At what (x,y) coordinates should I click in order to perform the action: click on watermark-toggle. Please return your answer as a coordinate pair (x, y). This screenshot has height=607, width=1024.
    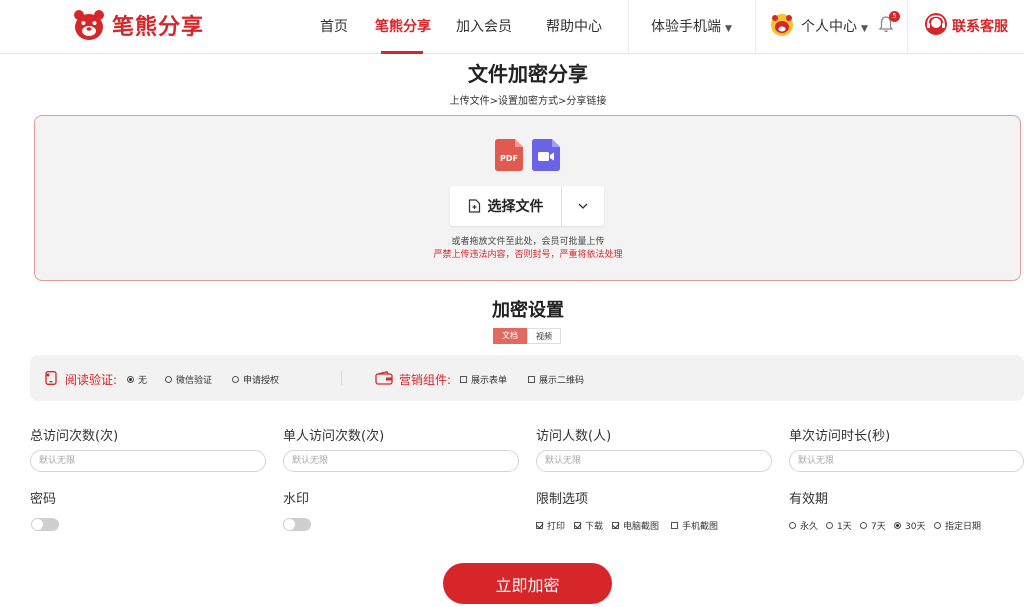
    Looking at the image, I should click on (297, 524).